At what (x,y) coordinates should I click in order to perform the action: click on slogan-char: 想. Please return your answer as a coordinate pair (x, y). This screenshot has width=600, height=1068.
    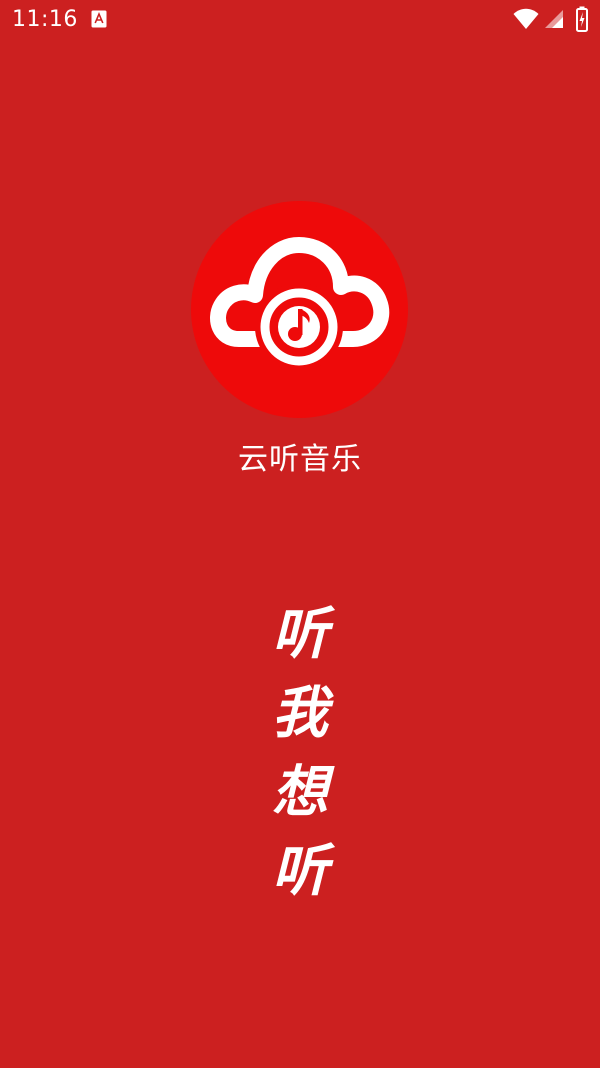
    Looking at the image, I should click on (300, 792).